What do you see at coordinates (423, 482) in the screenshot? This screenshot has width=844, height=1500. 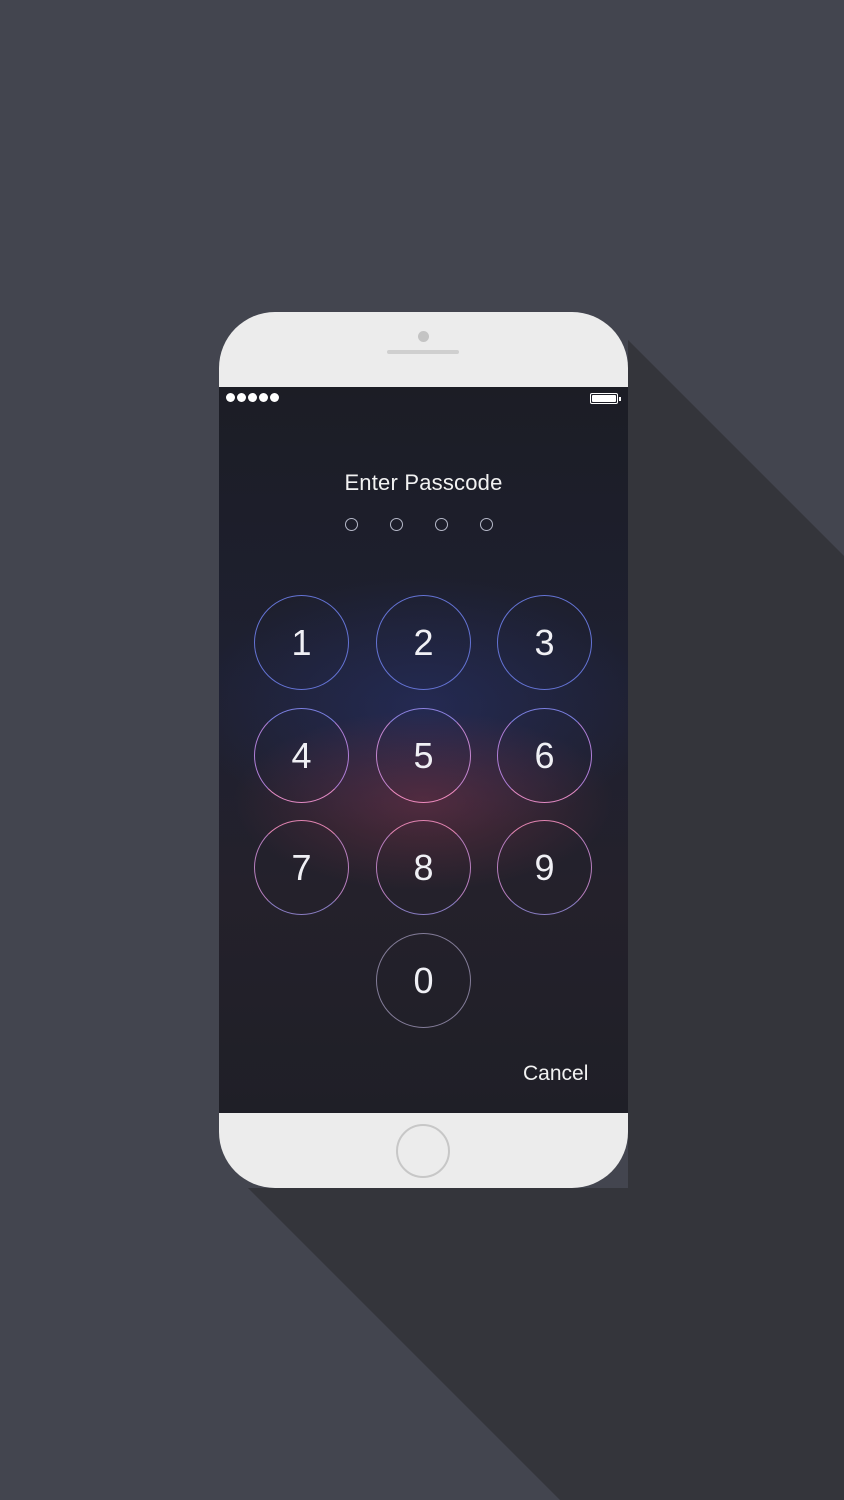 I see `page-title: Enter Passcode` at bounding box center [423, 482].